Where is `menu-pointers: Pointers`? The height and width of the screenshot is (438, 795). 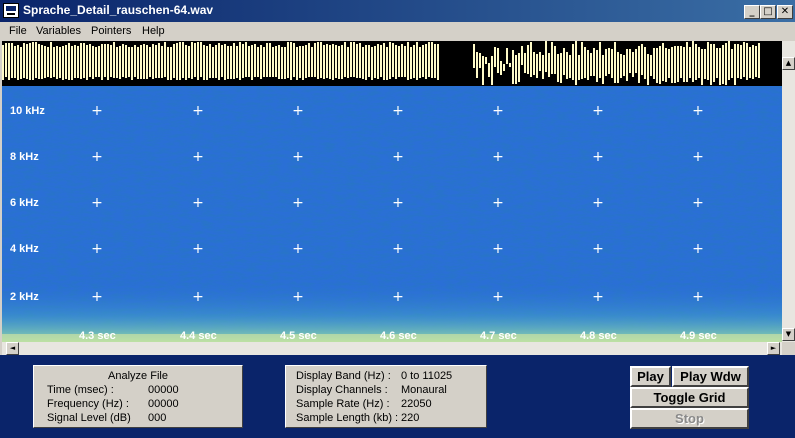
menu-pointers: Pointers is located at coordinates (111, 31).